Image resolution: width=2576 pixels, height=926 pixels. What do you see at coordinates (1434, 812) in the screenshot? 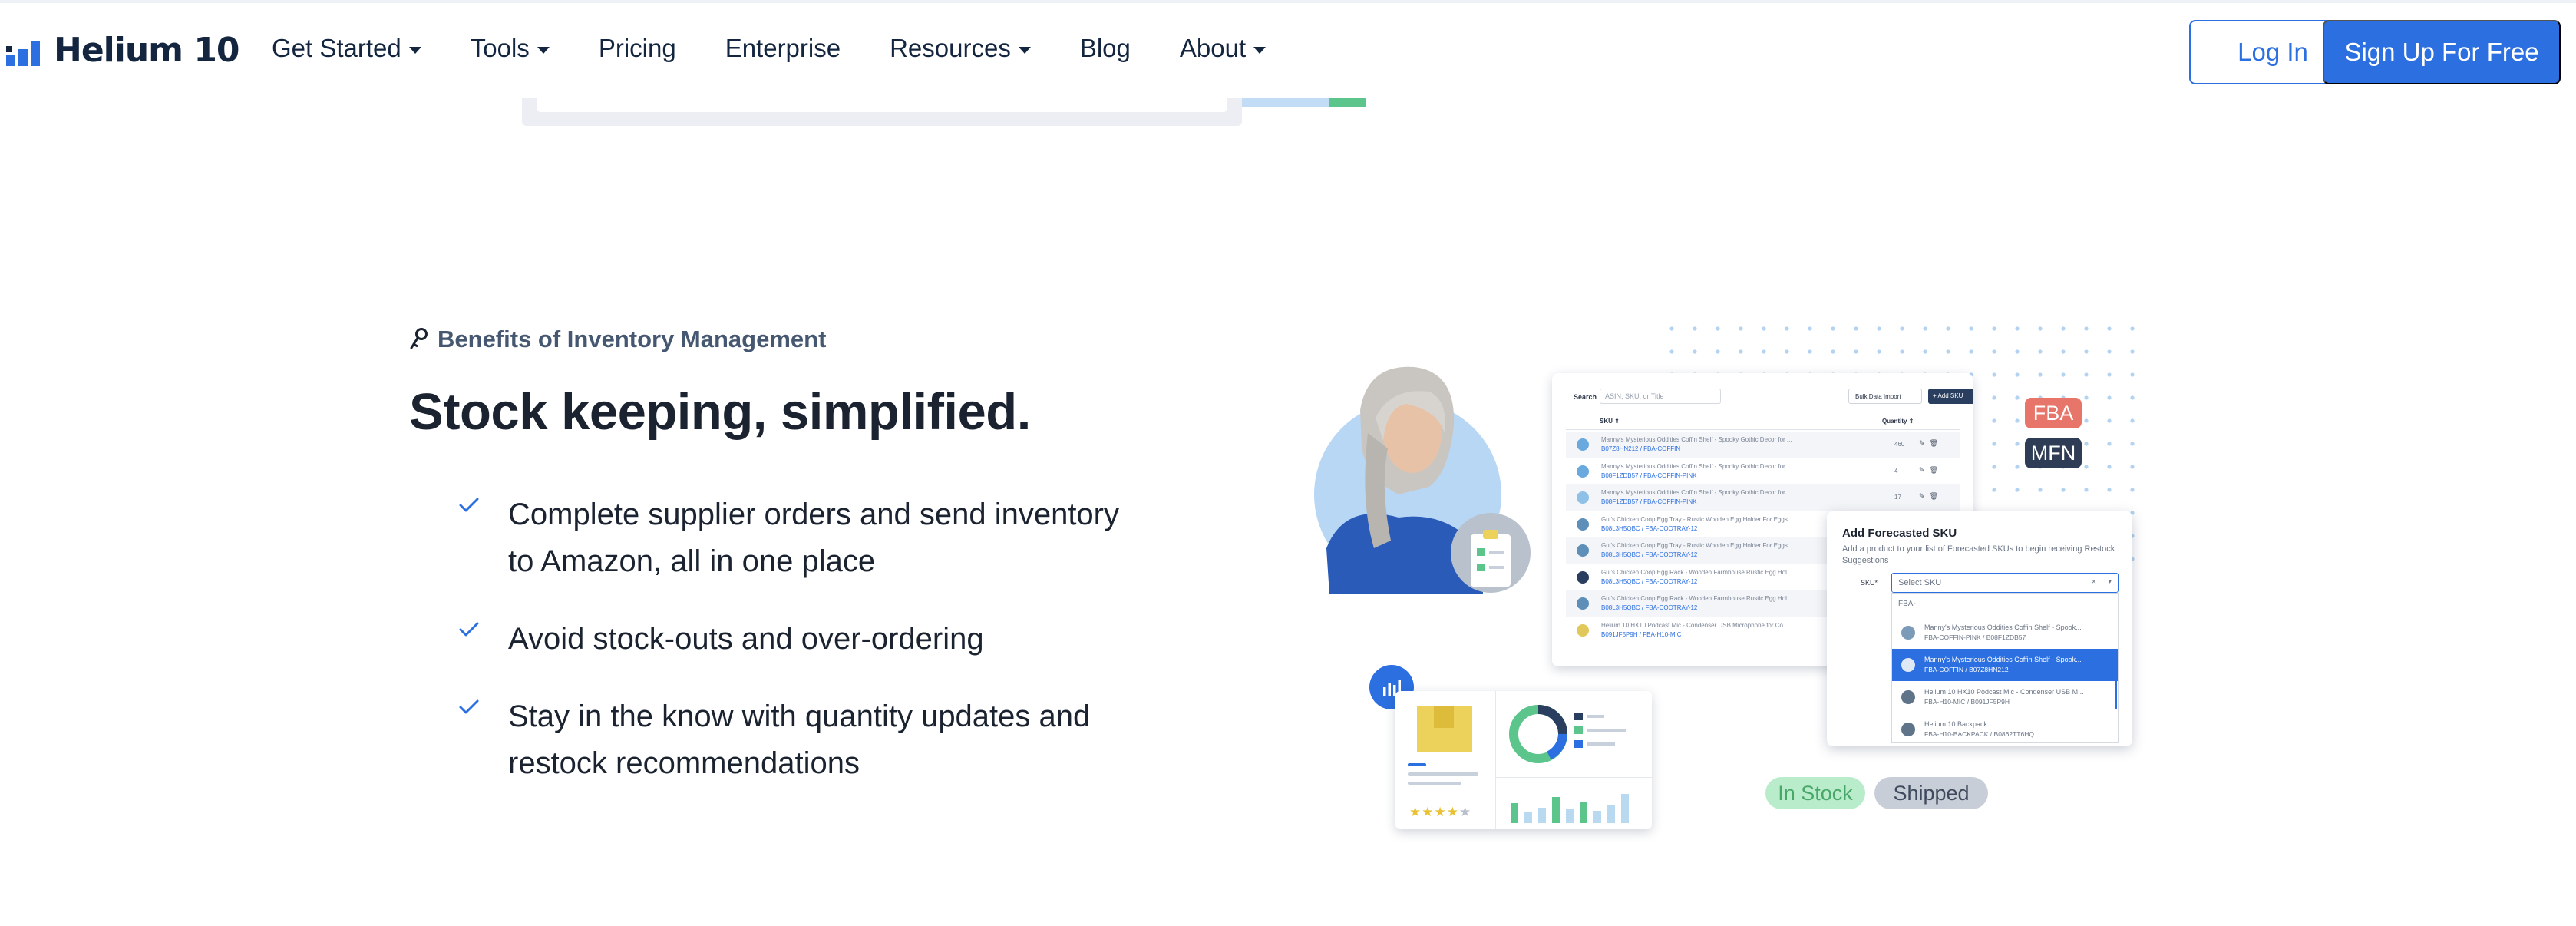
I see `filled-stars: ★★★★` at bounding box center [1434, 812].